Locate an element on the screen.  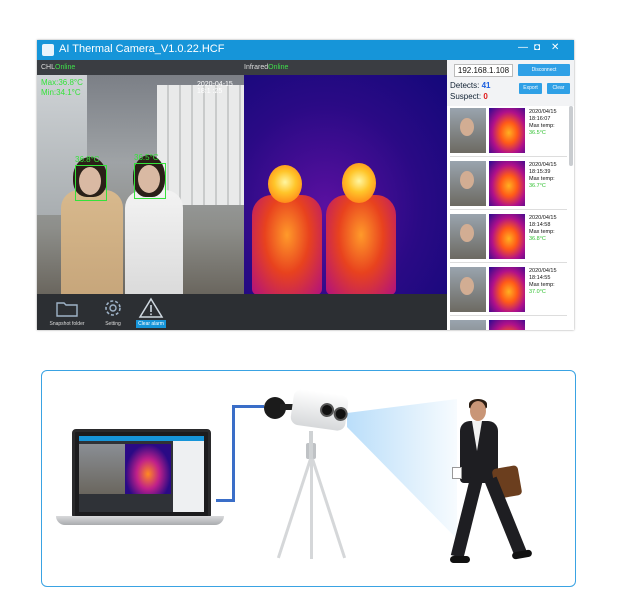
warning-icon is located at coordinates (151, 307).